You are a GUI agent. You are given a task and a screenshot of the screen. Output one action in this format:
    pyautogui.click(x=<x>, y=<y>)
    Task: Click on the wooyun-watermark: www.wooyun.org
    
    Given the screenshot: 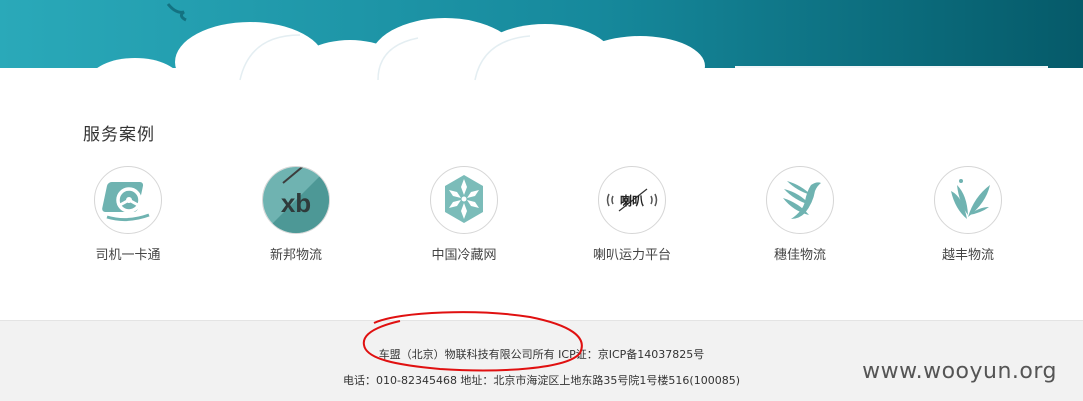 What is the action you would take?
    pyautogui.click(x=959, y=371)
    